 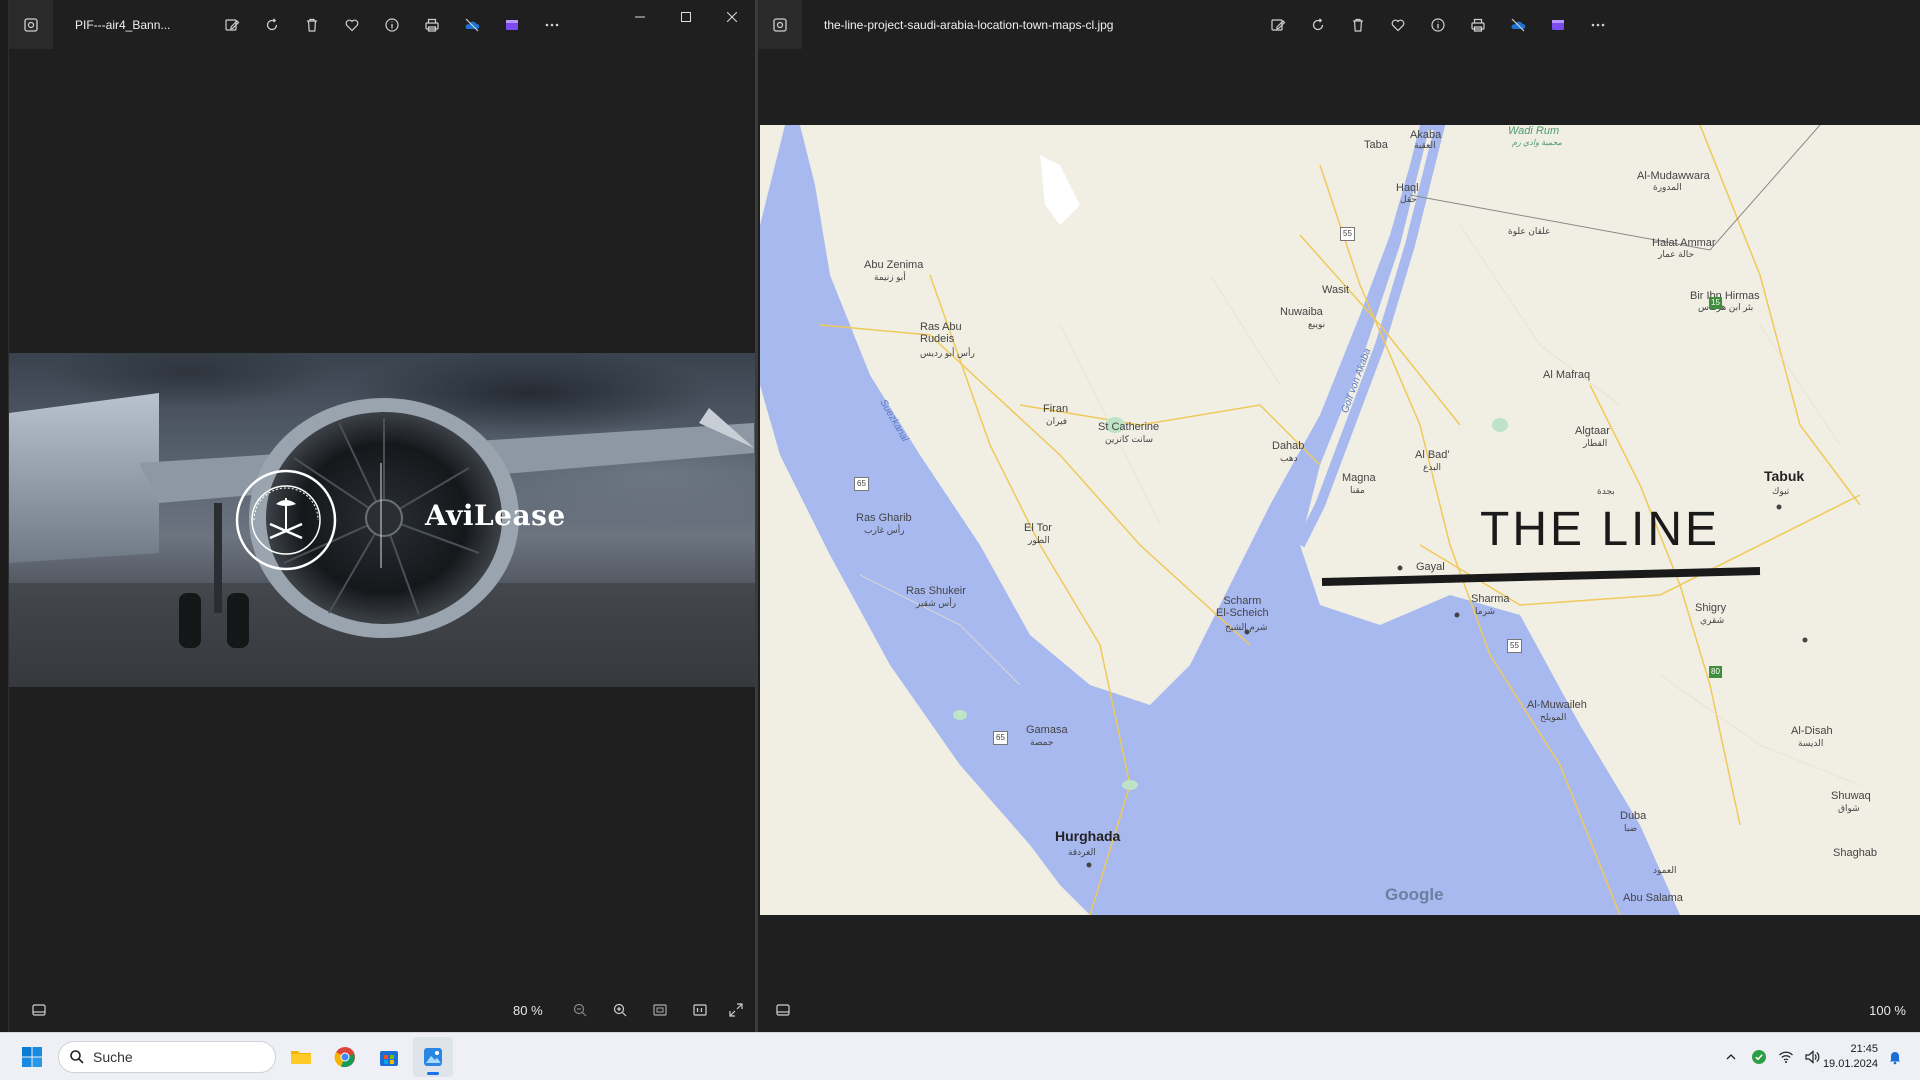 I want to click on active-indicator, so click(x=433, y=1073).